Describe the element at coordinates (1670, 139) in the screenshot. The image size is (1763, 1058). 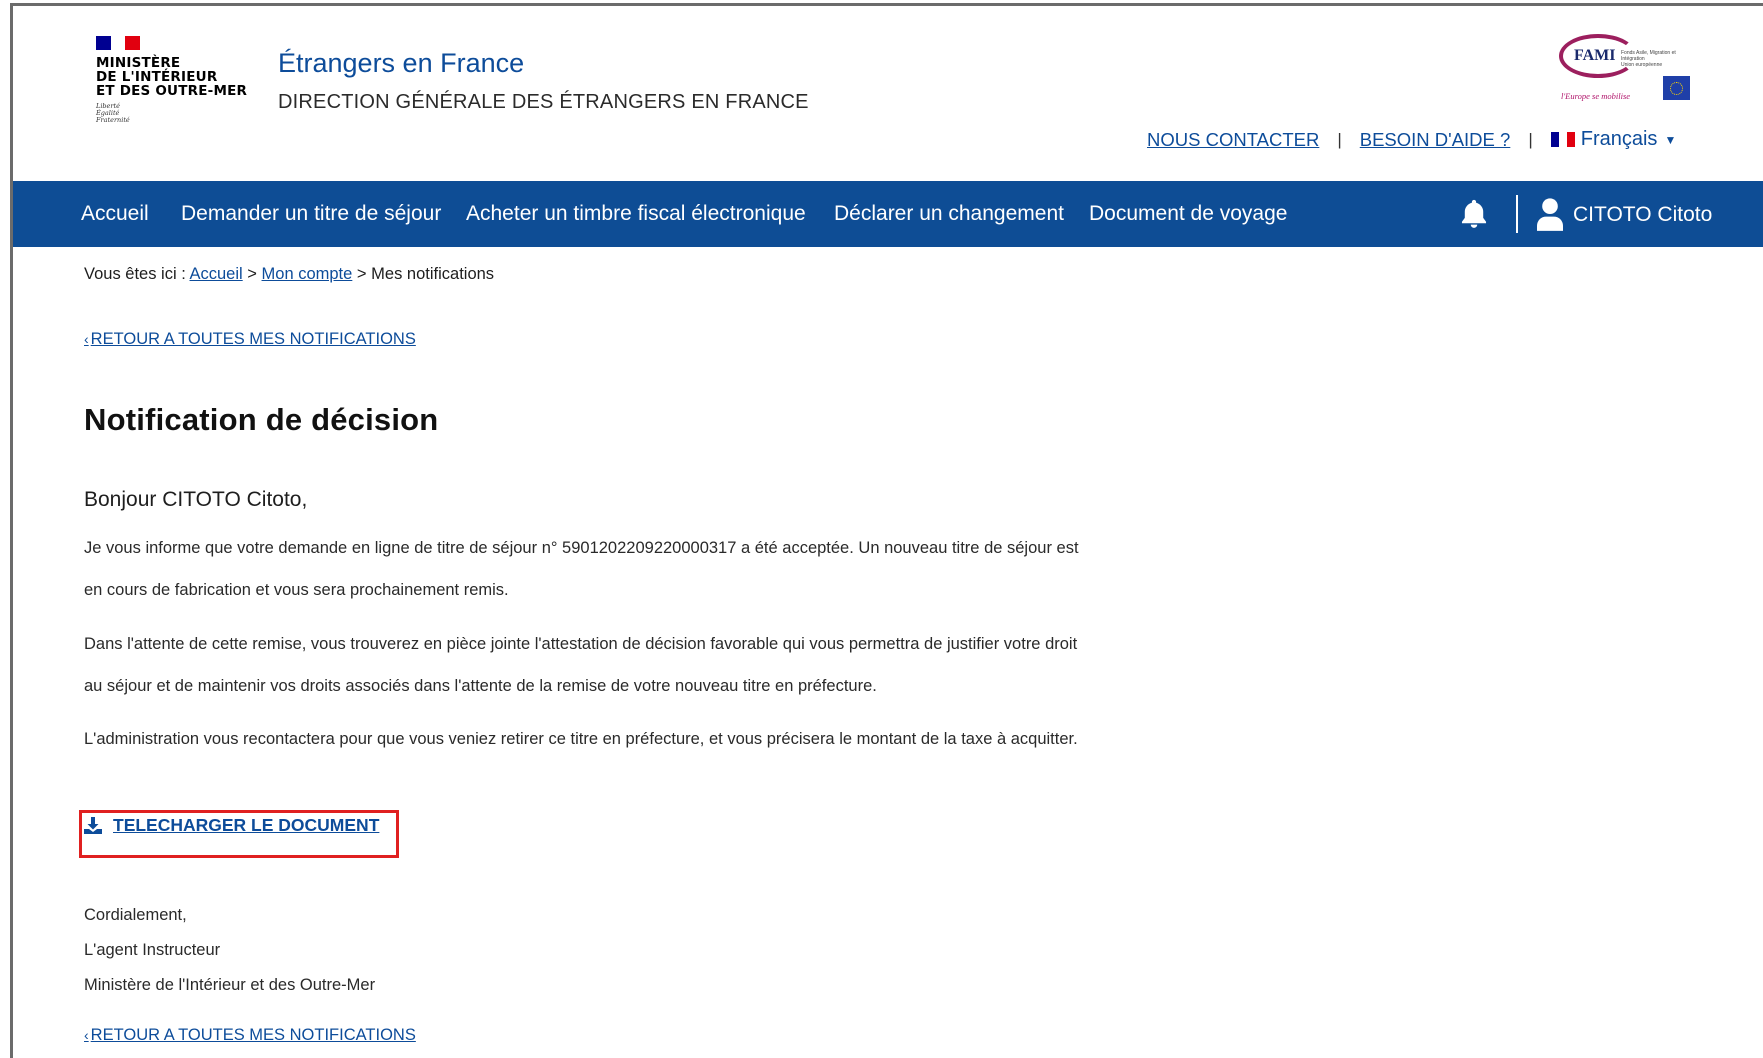
I see `caret-down-icon: ▼` at that location.